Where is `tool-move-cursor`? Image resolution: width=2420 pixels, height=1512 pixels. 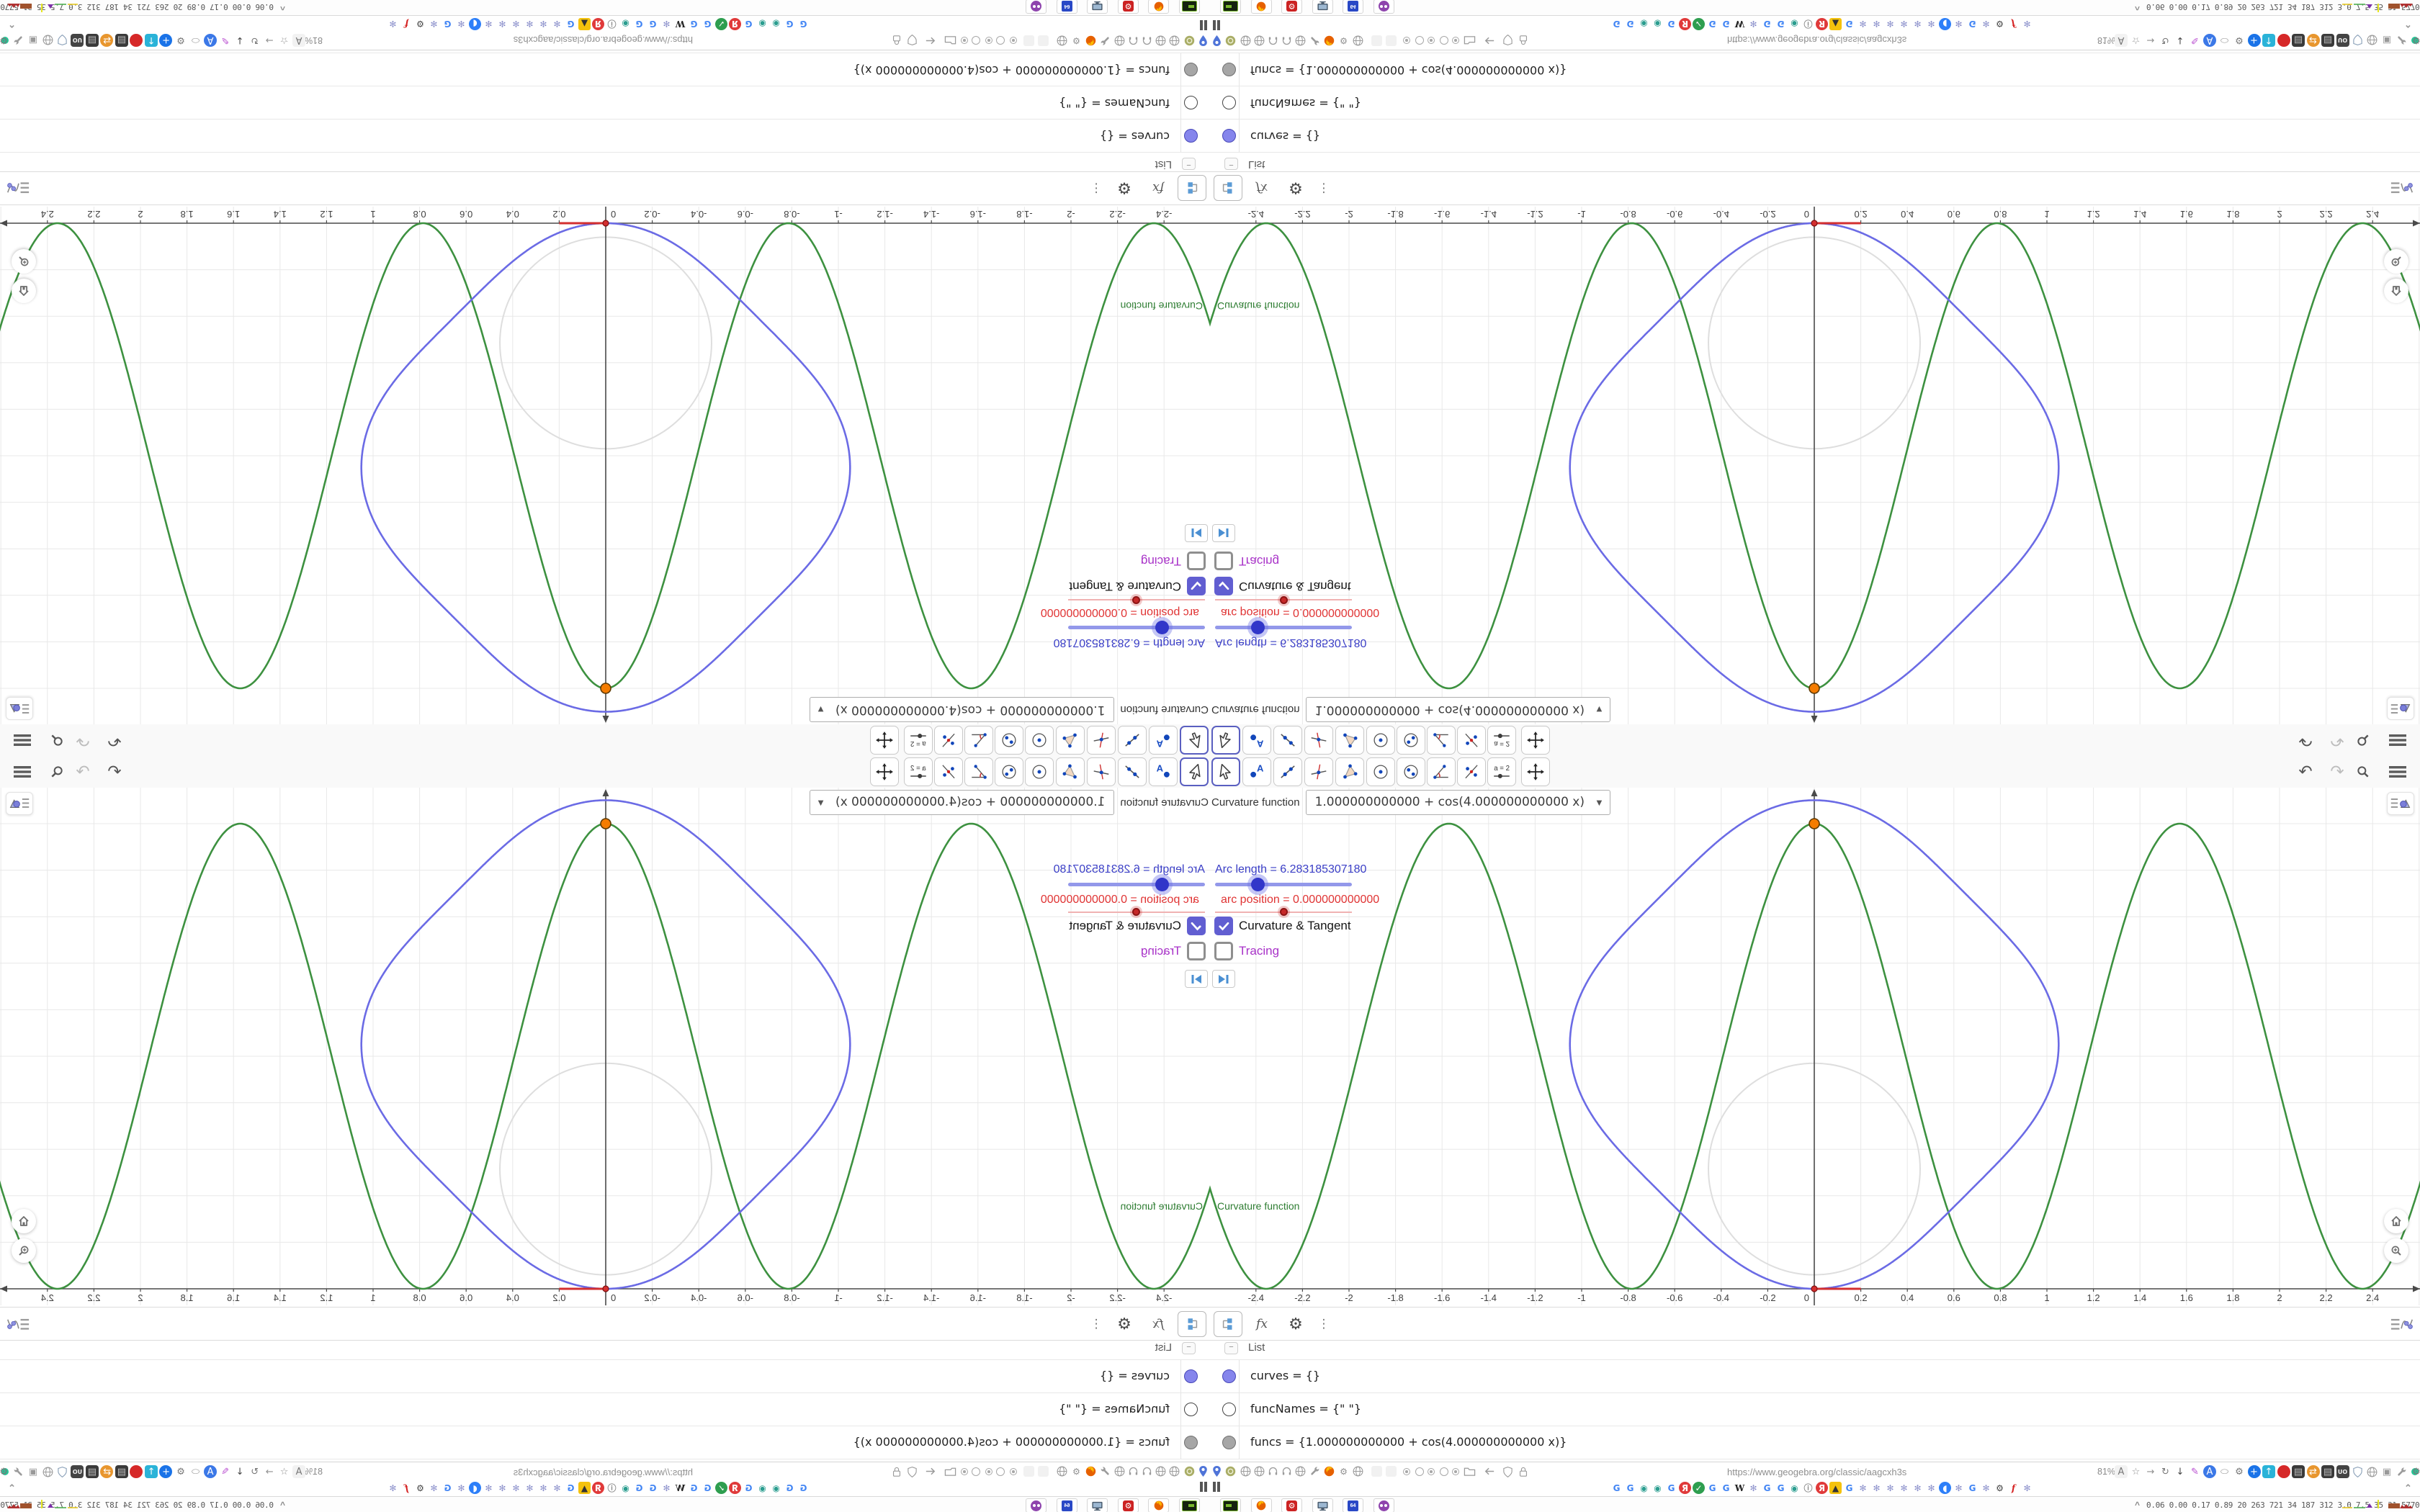 tool-move-cursor is located at coordinates (1194, 771).